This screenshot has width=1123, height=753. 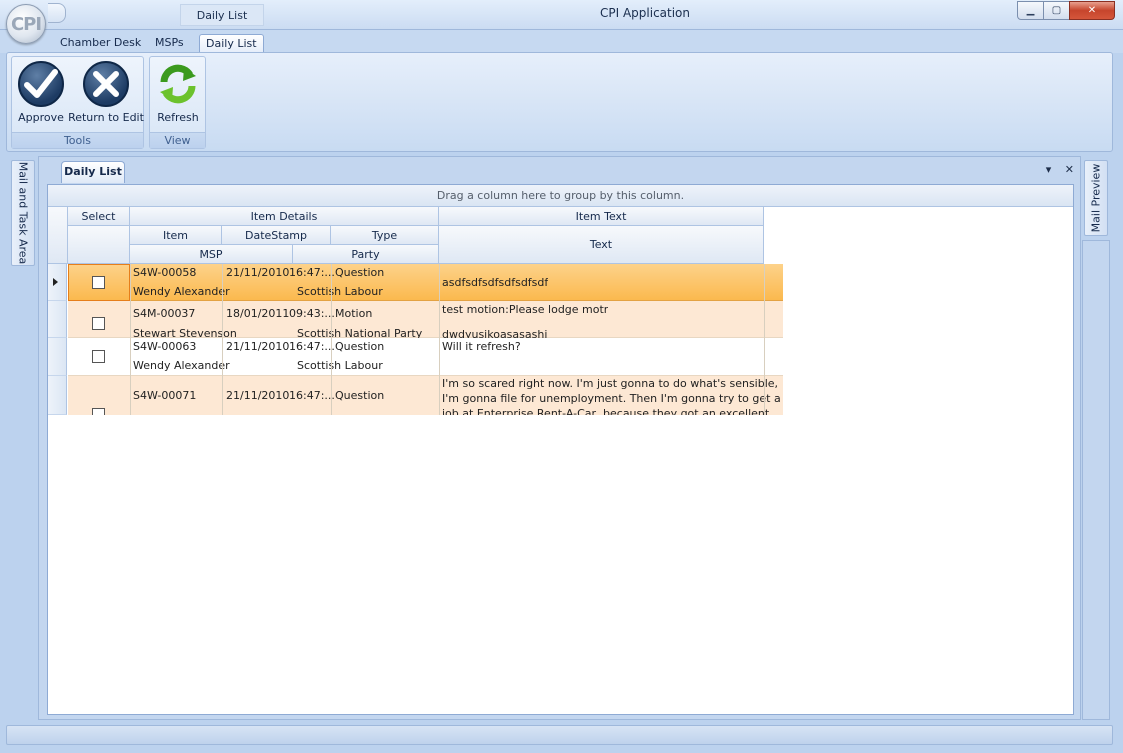 I want to click on row-indicator-header, so click(x=58, y=235).